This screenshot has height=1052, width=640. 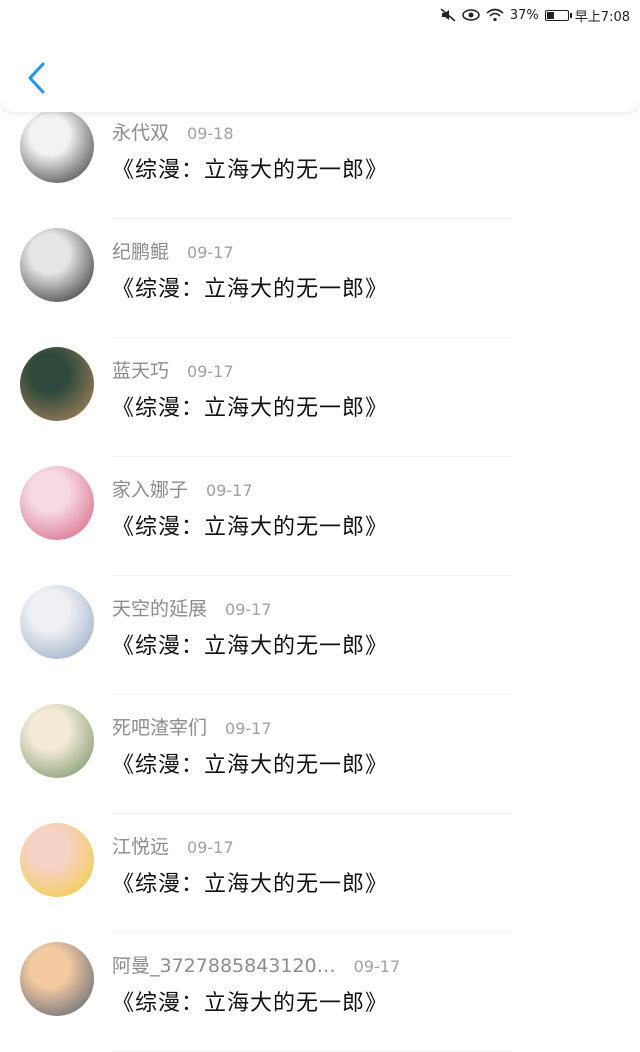 I want to click on wifi-icon, so click(x=495, y=15).